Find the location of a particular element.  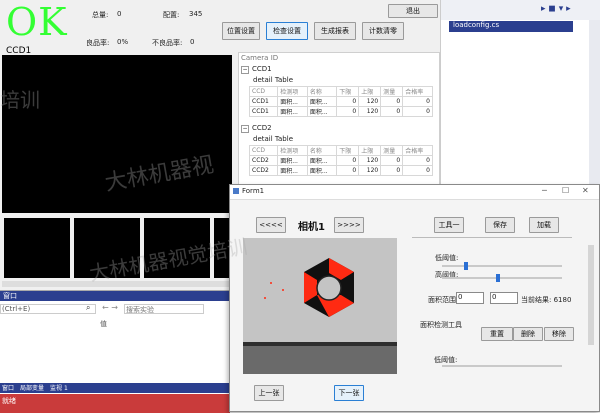

form1-titlebar: Form1 ─ ☐ ✕ is located at coordinates (414, 192).